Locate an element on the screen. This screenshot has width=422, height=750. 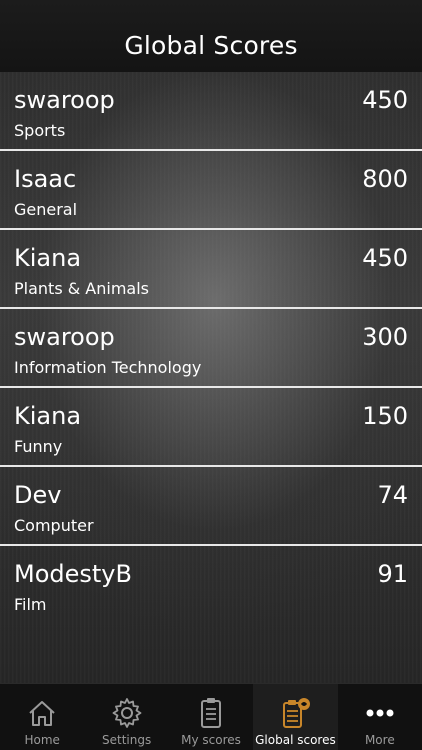
category-label: Plants & Animals is located at coordinates (81, 288).